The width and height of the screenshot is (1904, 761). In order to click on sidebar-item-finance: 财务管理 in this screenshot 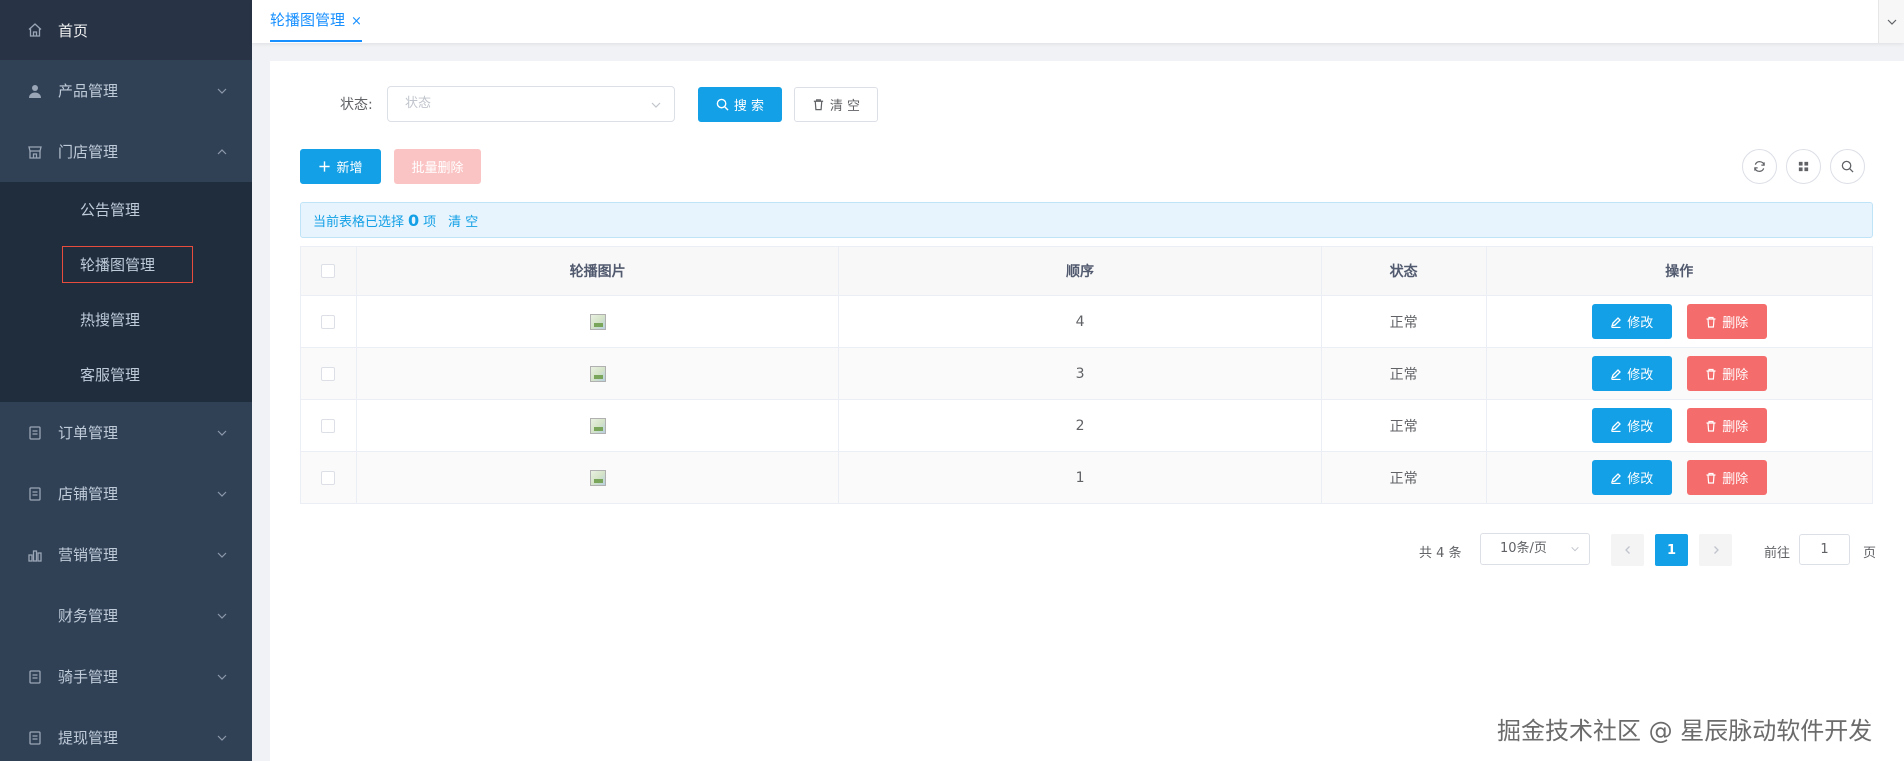, I will do `click(126, 615)`.